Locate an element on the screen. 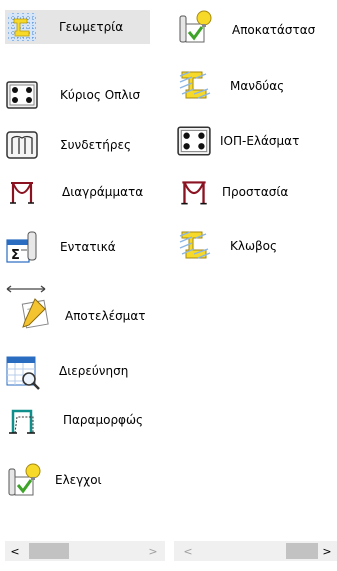  right-item-label: Μανδύας is located at coordinates (257, 86).